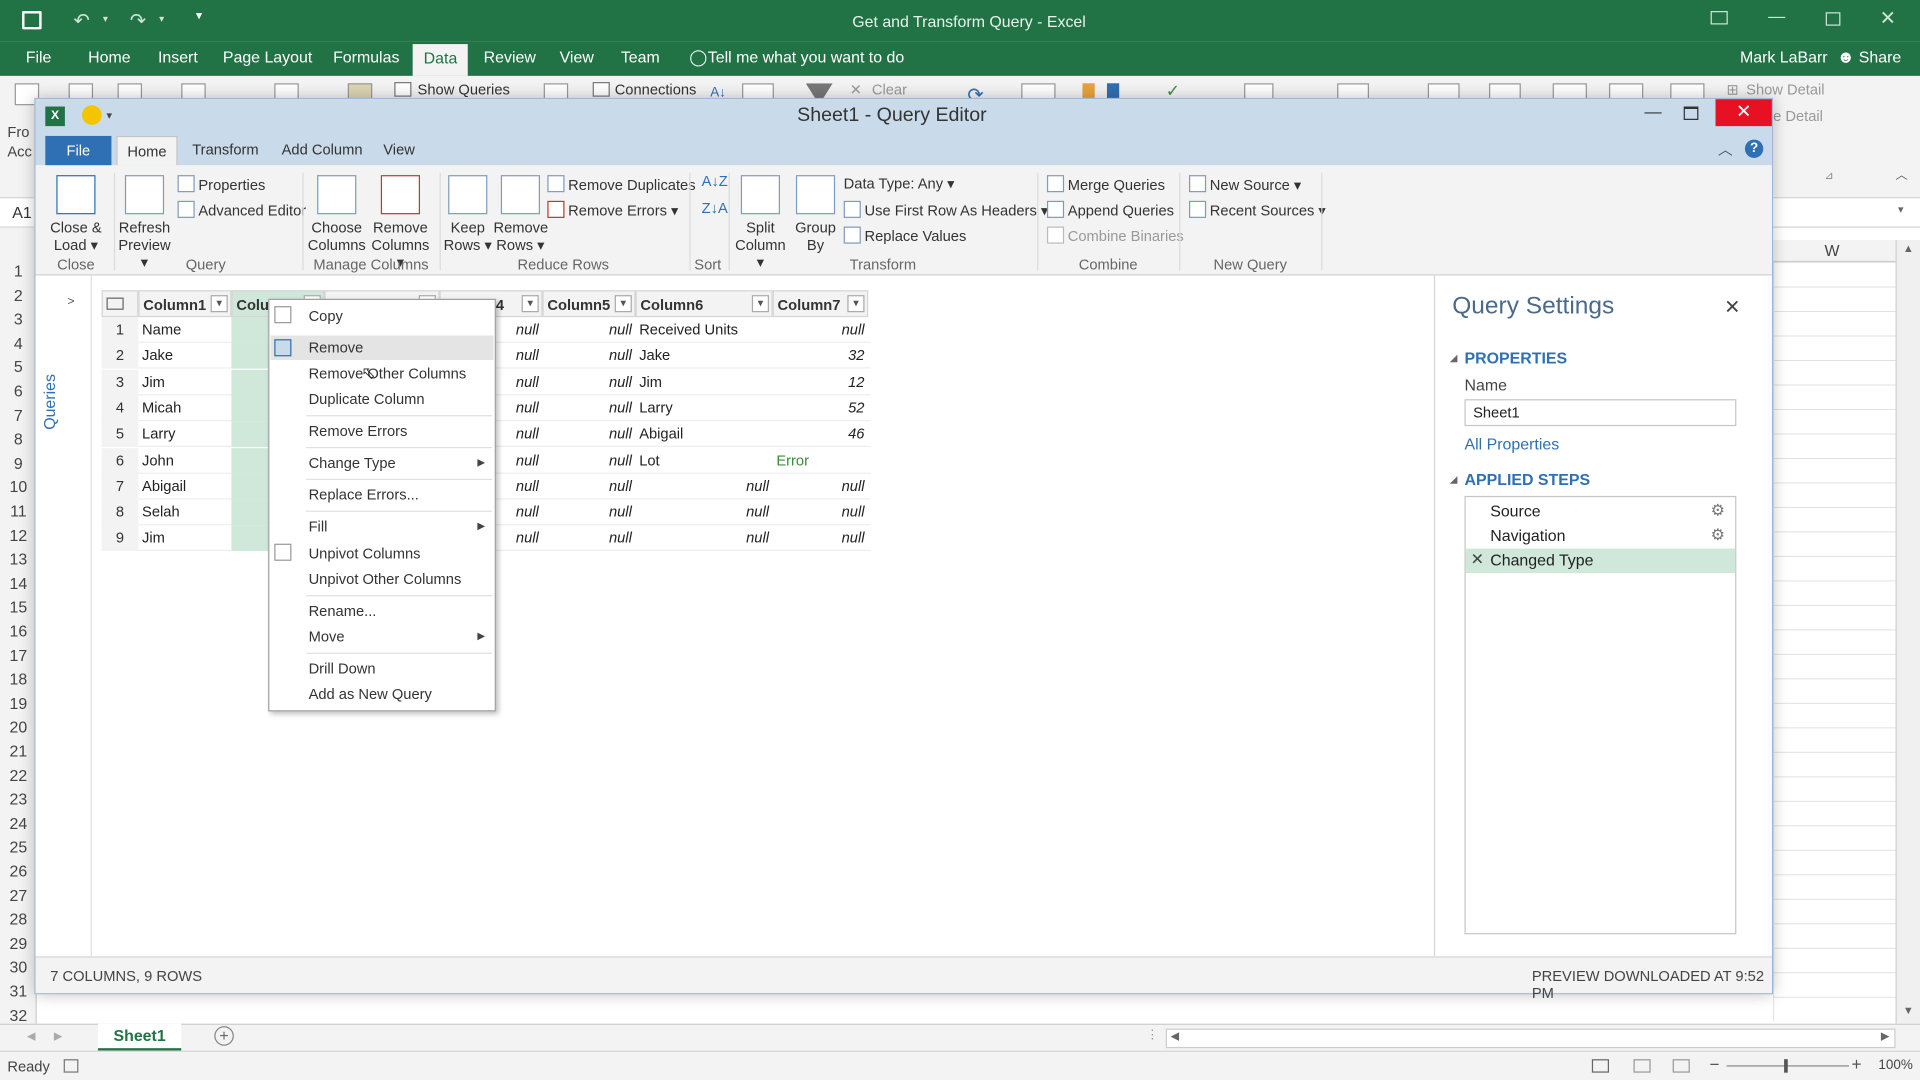 Image resolution: width=1920 pixels, height=1080 pixels. Describe the element at coordinates (1725, 148) in the screenshot. I see `collapse-qe-ribbon-icon: ︿` at that location.